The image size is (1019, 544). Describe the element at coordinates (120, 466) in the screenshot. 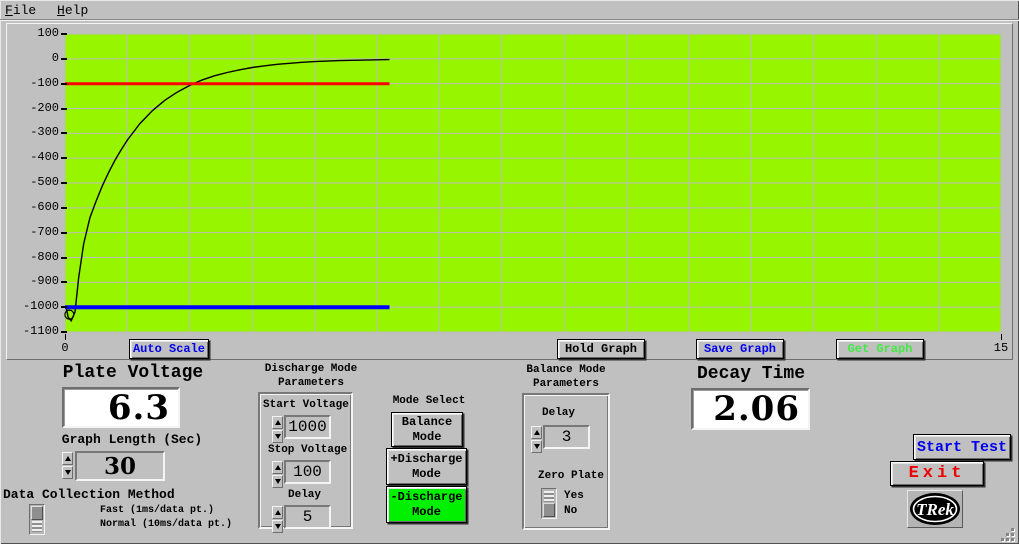

I see `graph-length-value: 30` at that location.